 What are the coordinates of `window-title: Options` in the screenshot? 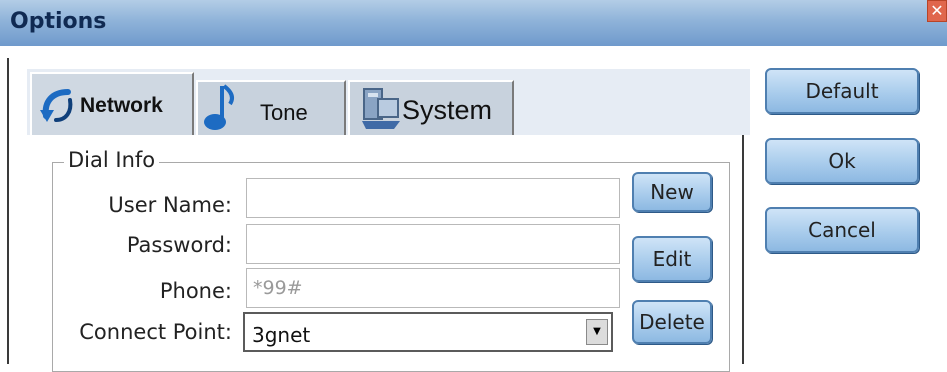 It's located at (58, 21).